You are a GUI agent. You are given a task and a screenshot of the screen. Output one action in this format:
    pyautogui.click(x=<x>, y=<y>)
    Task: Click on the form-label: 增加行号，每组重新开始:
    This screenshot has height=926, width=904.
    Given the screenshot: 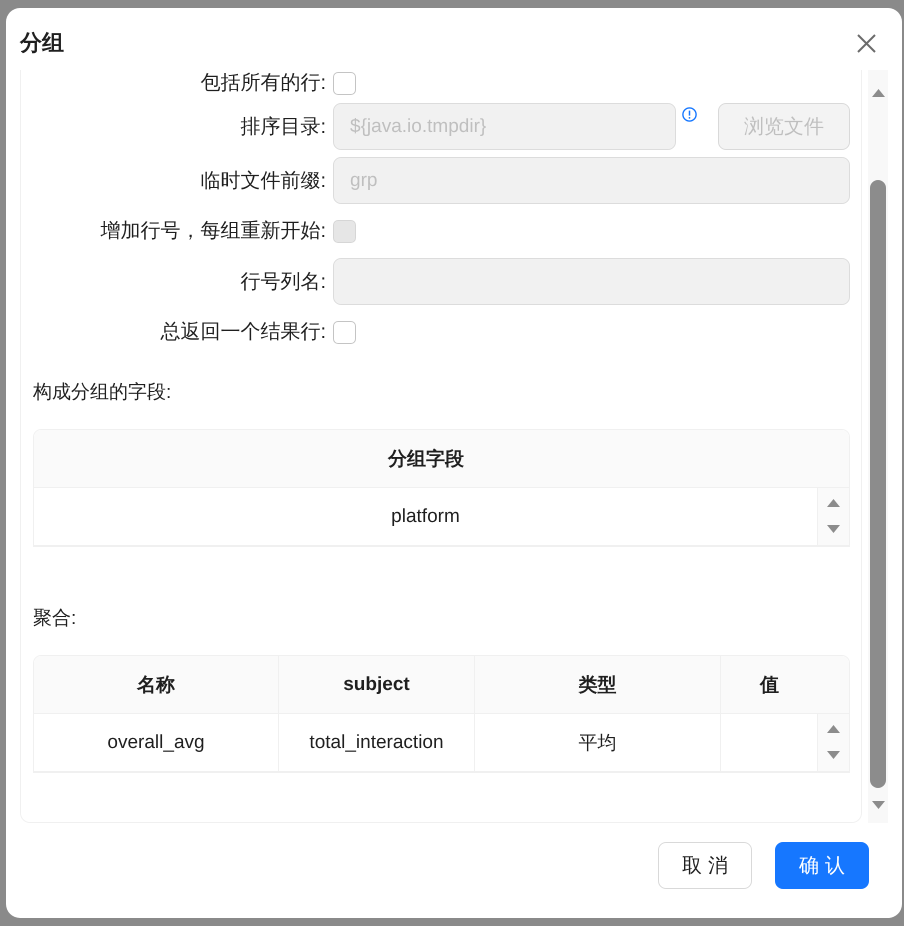 What is the action you would take?
    pyautogui.click(x=213, y=231)
    